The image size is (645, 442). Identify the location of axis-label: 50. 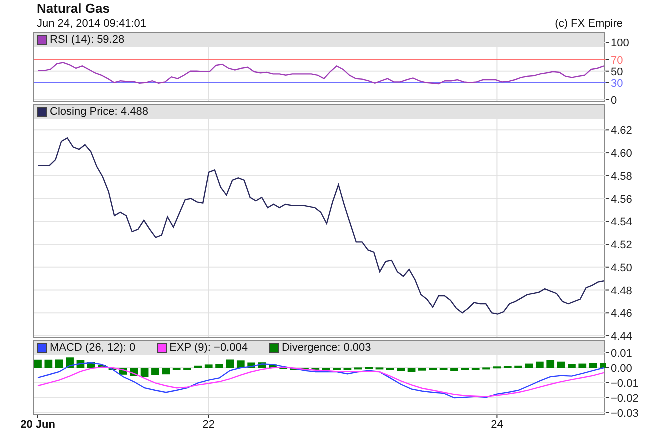
(617, 72).